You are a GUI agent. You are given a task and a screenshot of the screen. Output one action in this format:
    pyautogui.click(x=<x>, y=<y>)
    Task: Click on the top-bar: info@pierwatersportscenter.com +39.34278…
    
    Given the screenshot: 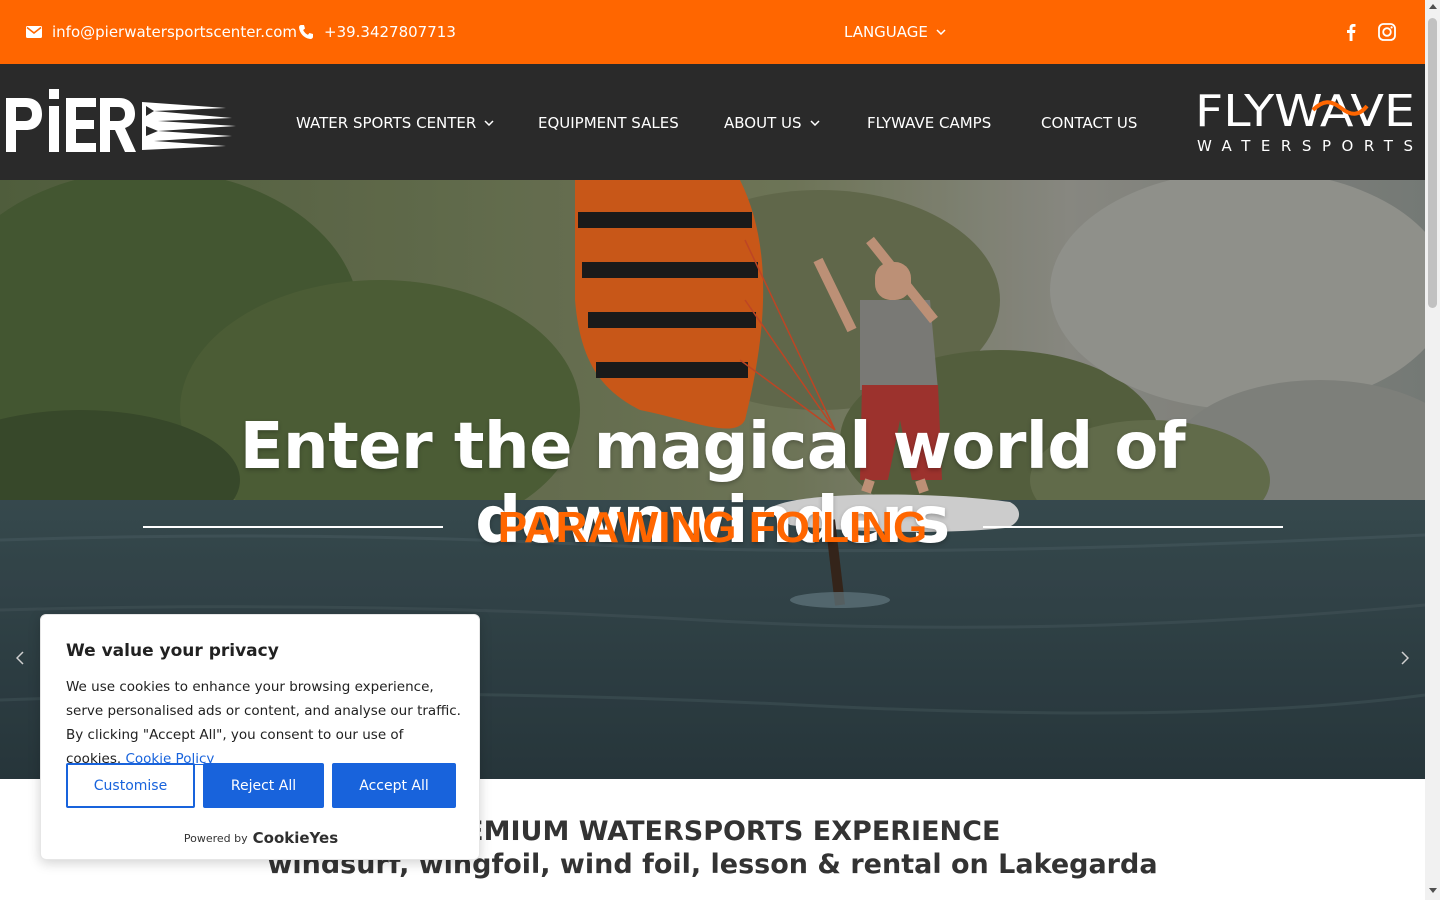 What is the action you would take?
    pyautogui.click(x=712, y=32)
    